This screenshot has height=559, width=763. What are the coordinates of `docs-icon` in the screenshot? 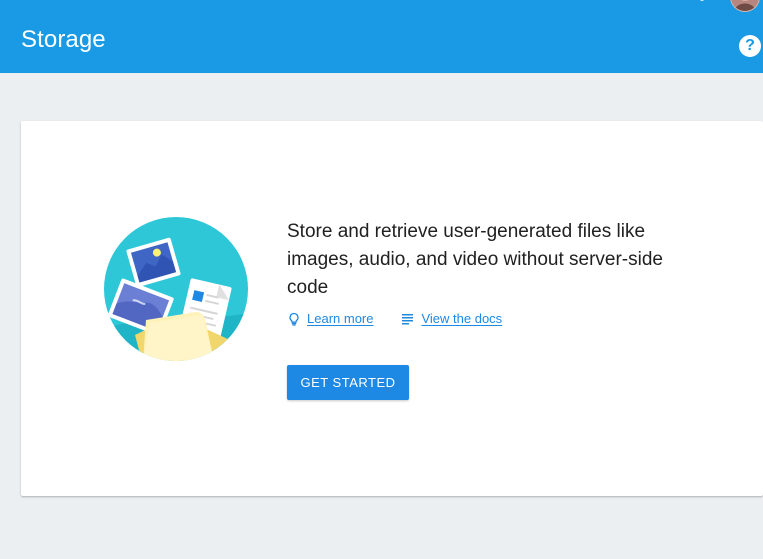 It's located at (408, 319).